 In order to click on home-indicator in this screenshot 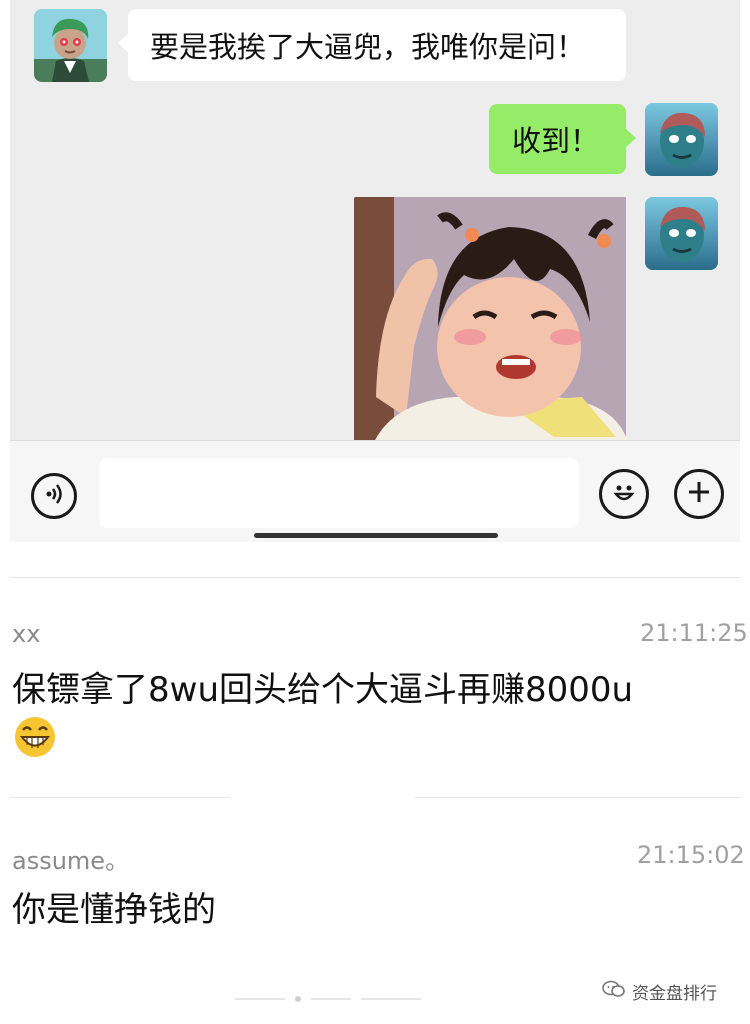, I will do `click(376, 535)`.